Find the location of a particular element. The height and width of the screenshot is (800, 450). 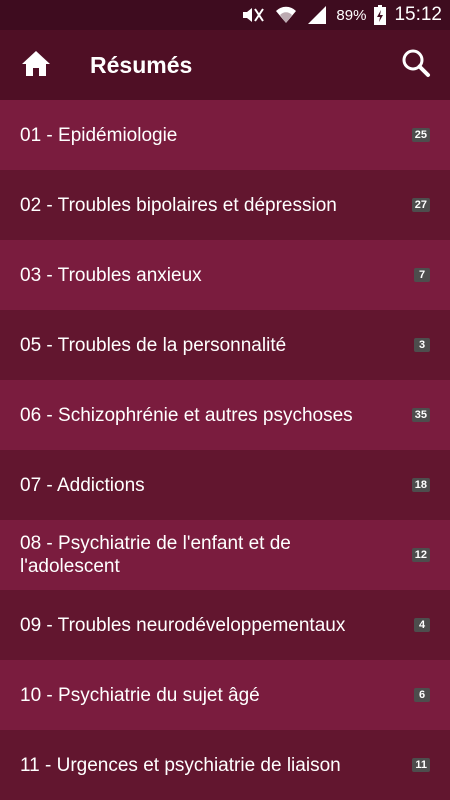

list-item: 09 - Troubles neurodéveloppementaux 4 is located at coordinates (225, 625).